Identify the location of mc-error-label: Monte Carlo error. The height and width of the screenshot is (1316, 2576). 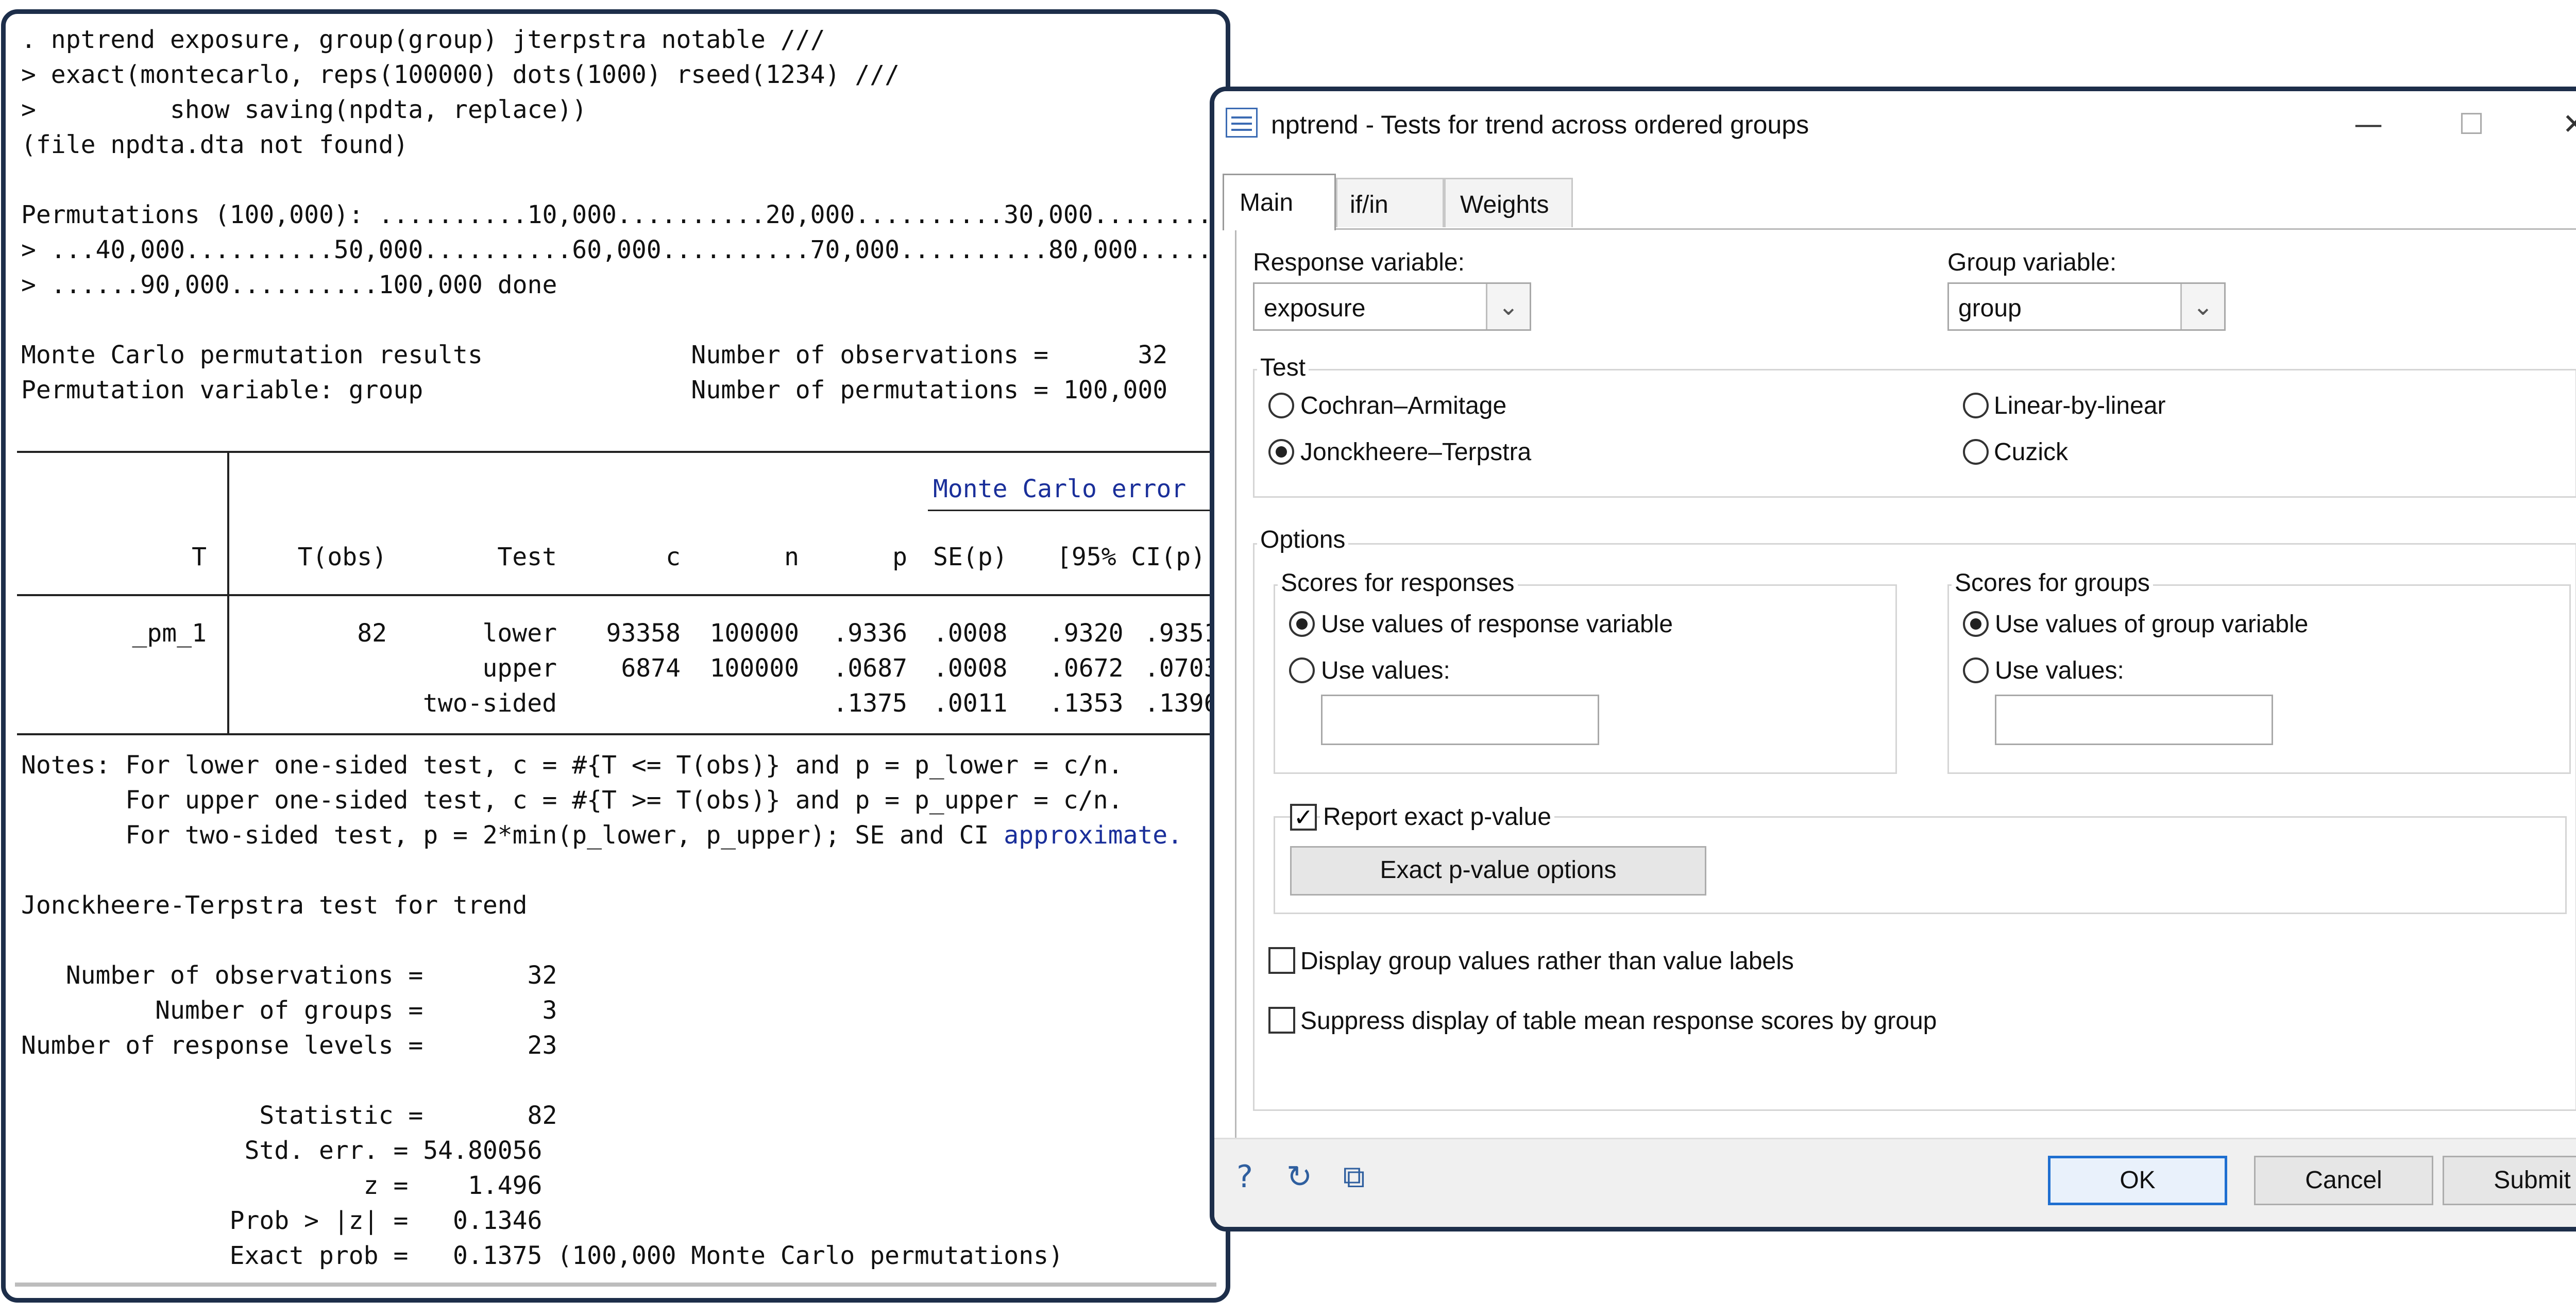
(1060, 489).